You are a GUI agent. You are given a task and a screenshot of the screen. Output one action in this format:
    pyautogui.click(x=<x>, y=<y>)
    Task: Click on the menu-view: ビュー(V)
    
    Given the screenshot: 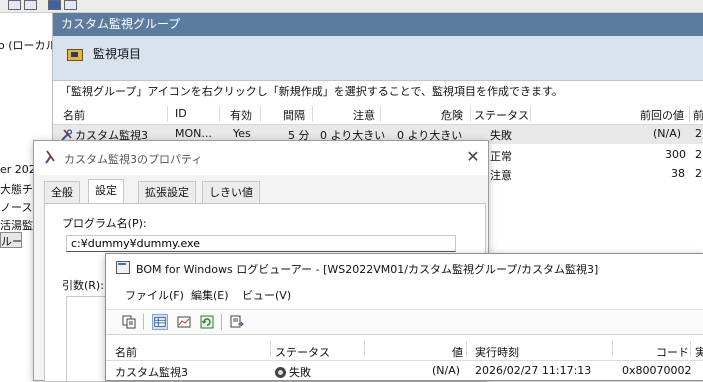 What is the action you would take?
    pyautogui.click(x=266, y=295)
    